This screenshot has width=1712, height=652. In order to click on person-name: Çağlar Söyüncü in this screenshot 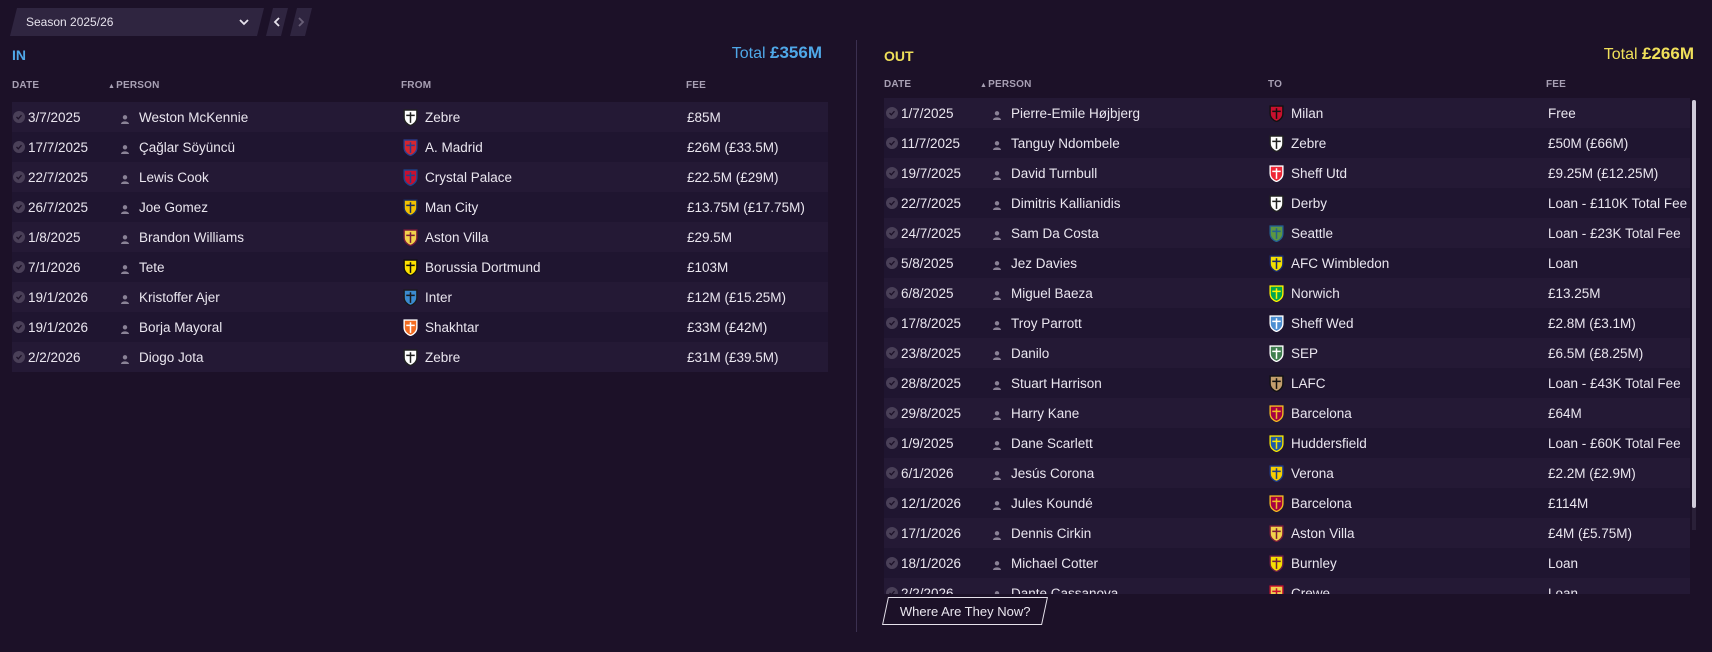, I will do `click(187, 147)`.